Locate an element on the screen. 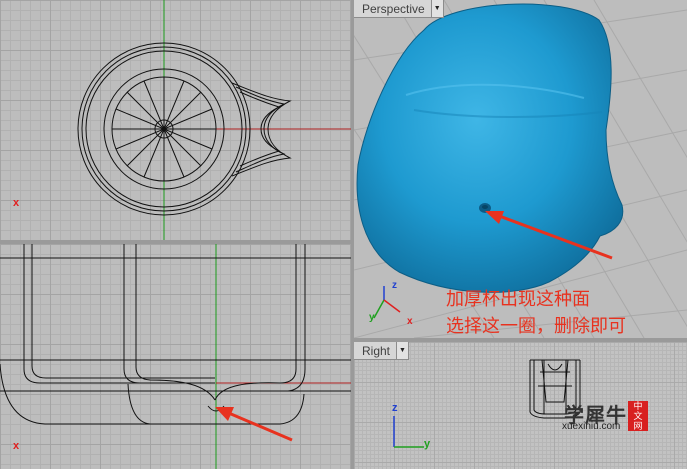  perspective-dropdown-button: ▼ is located at coordinates (436, 8).